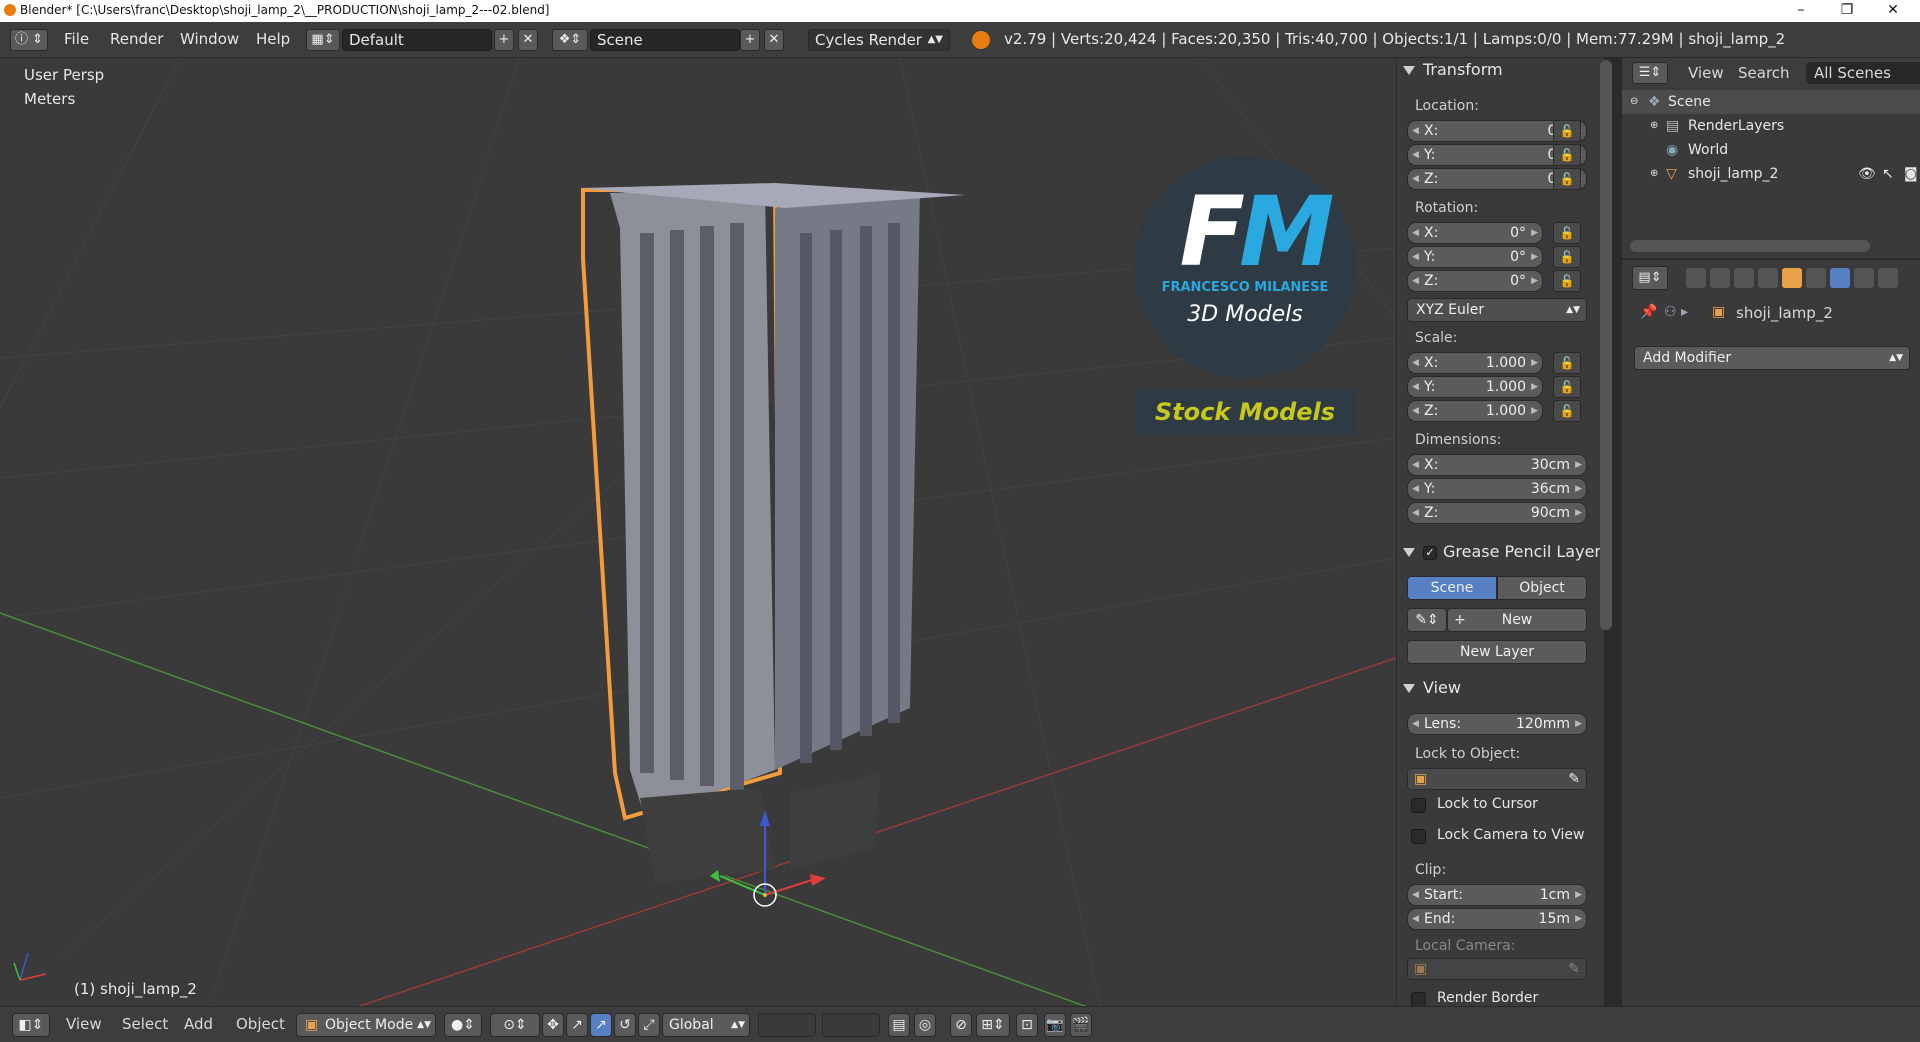  What do you see at coordinates (993, 1025) in the screenshot?
I see `snap-element-icon: ⊞⇕` at bounding box center [993, 1025].